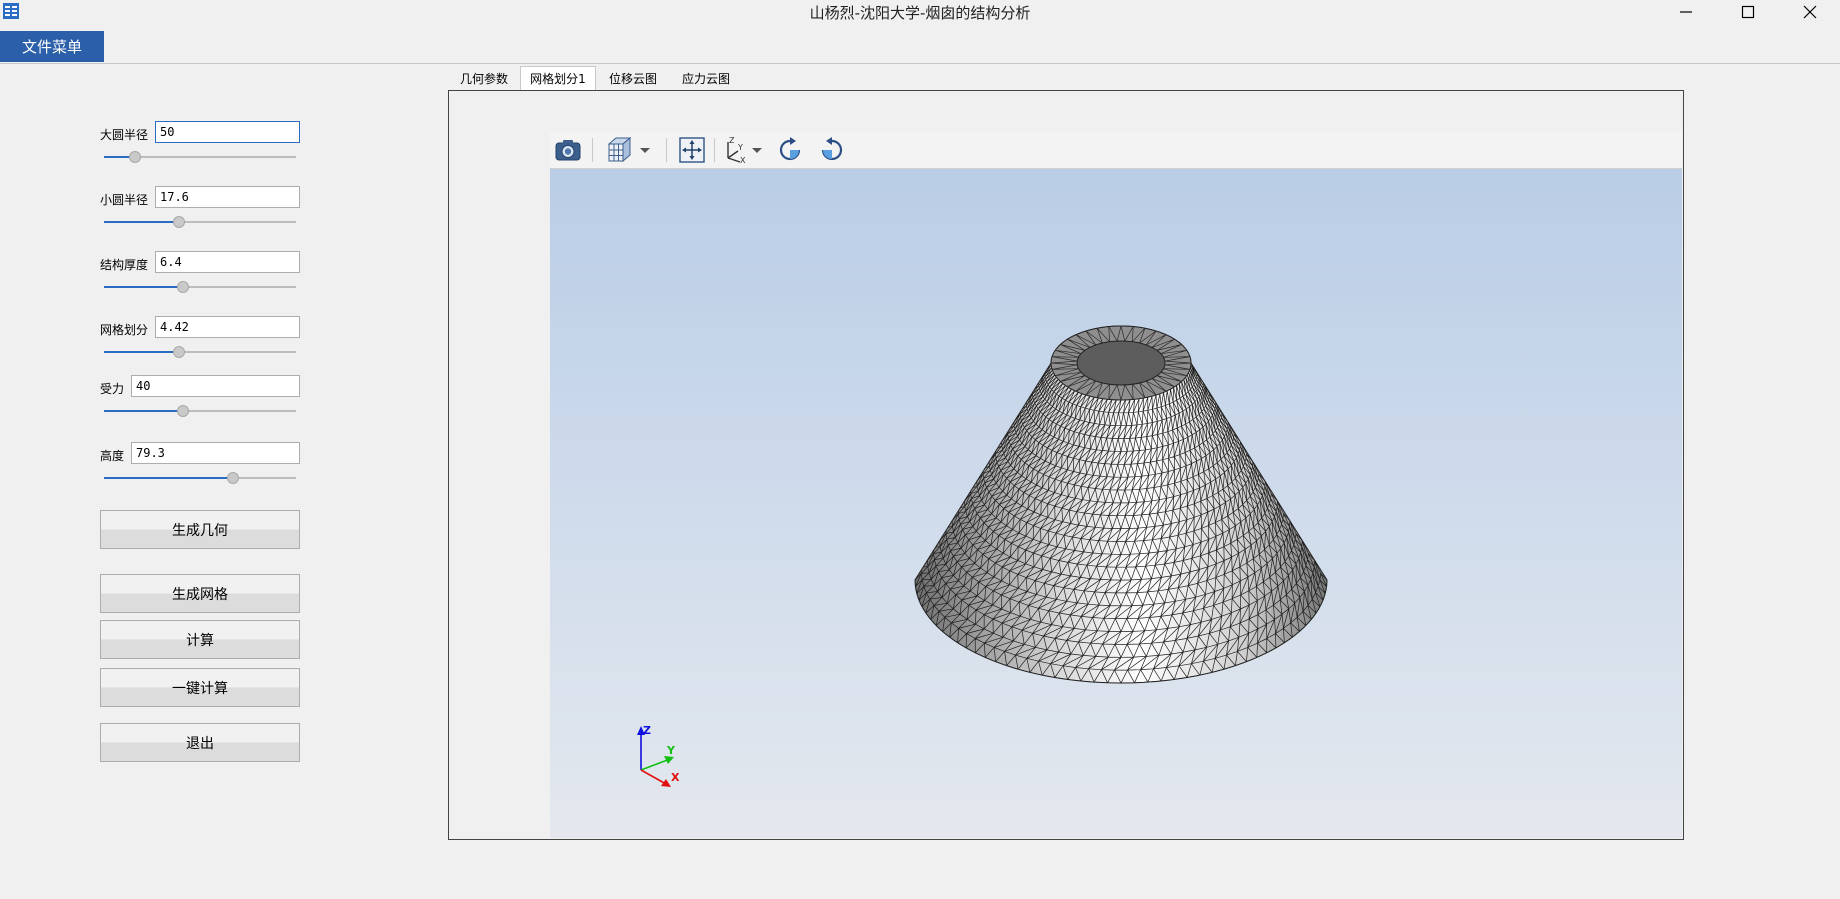  I want to click on rotate-clockwise-button, so click(790, 150).